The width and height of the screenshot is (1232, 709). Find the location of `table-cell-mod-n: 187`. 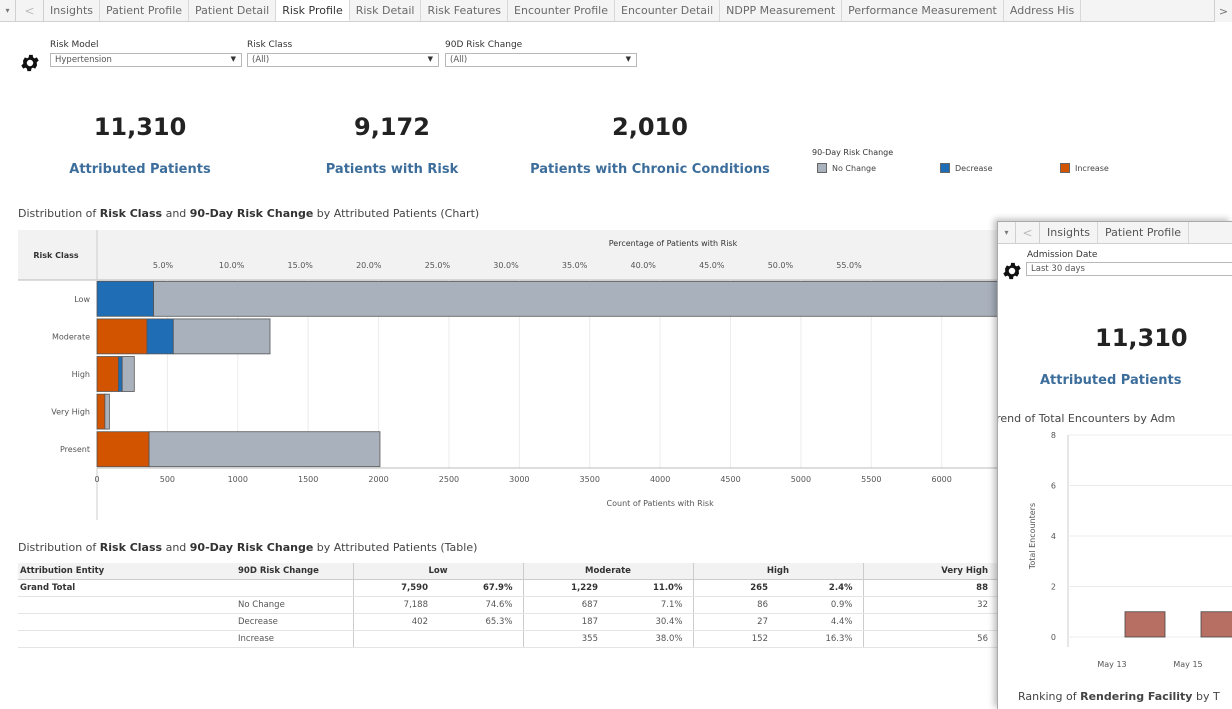

table-cell-mod-n: 187 is located at coordinates (565, 622).